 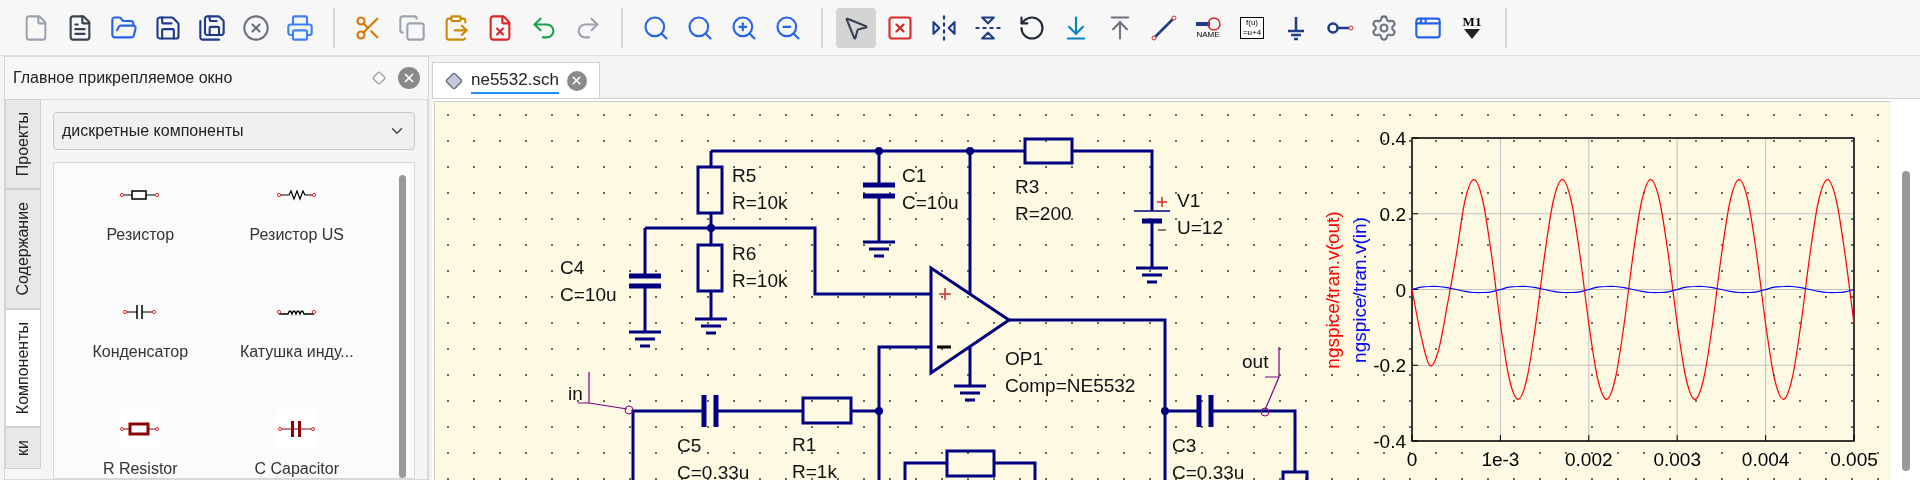 What do you see at coordinates (856, 27) in the screenshot?
I see `pointer-button` at bounding box center [856, 27].